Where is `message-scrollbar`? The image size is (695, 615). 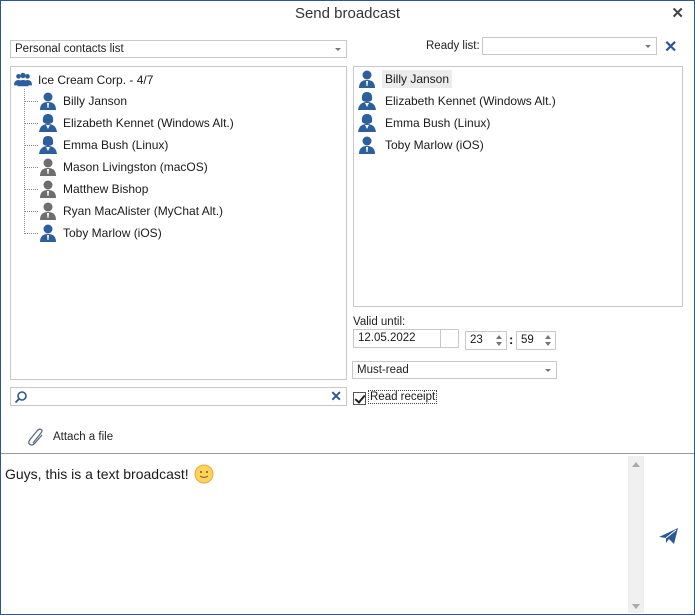 message-scrollbar is located at coordinates (636, 534).